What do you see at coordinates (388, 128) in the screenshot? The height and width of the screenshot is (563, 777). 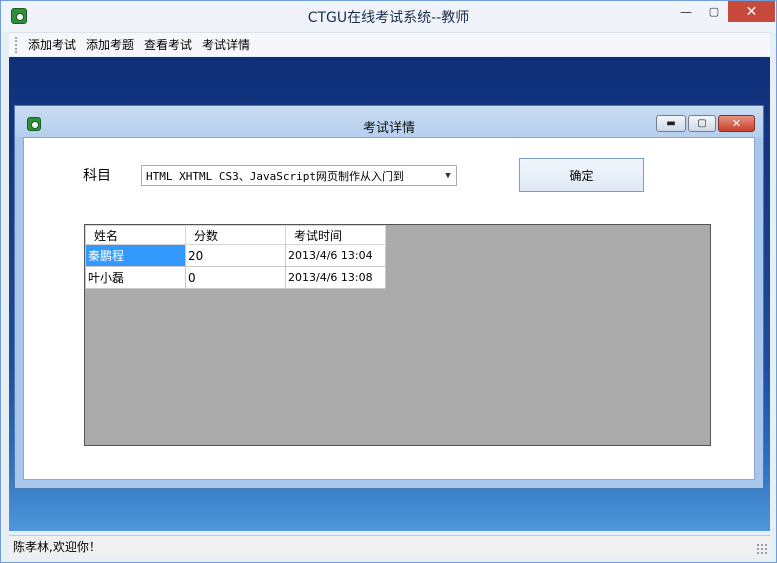 I see `child-window-title: 考试详情` at bounding box center [388, 128].